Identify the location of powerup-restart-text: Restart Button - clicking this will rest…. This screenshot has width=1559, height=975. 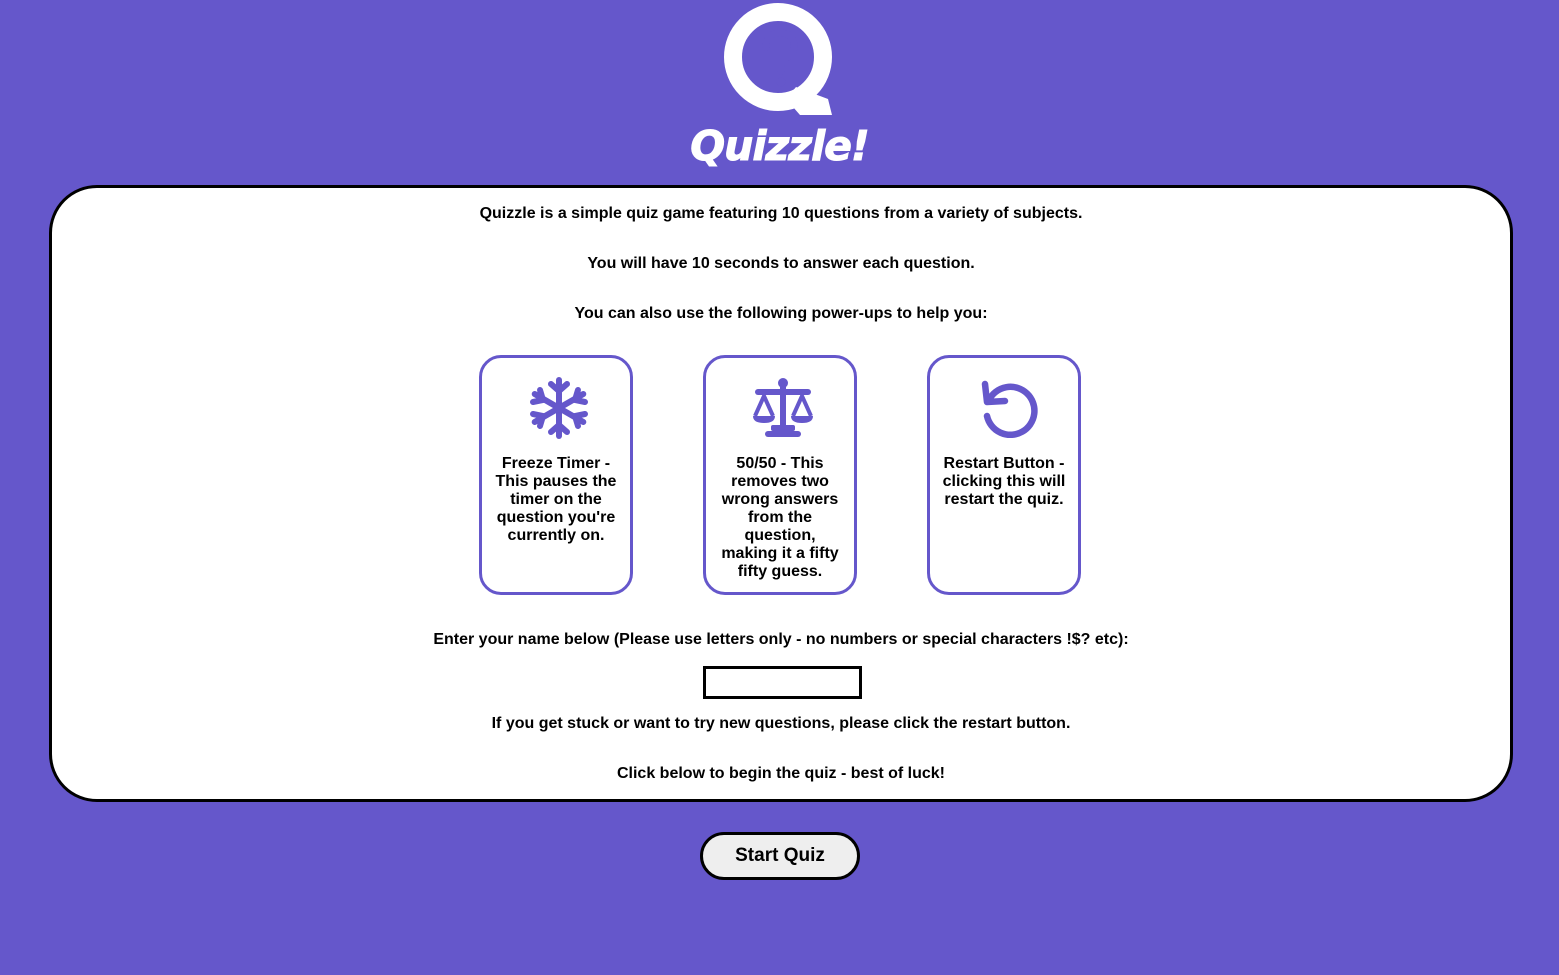
(1004, 481).